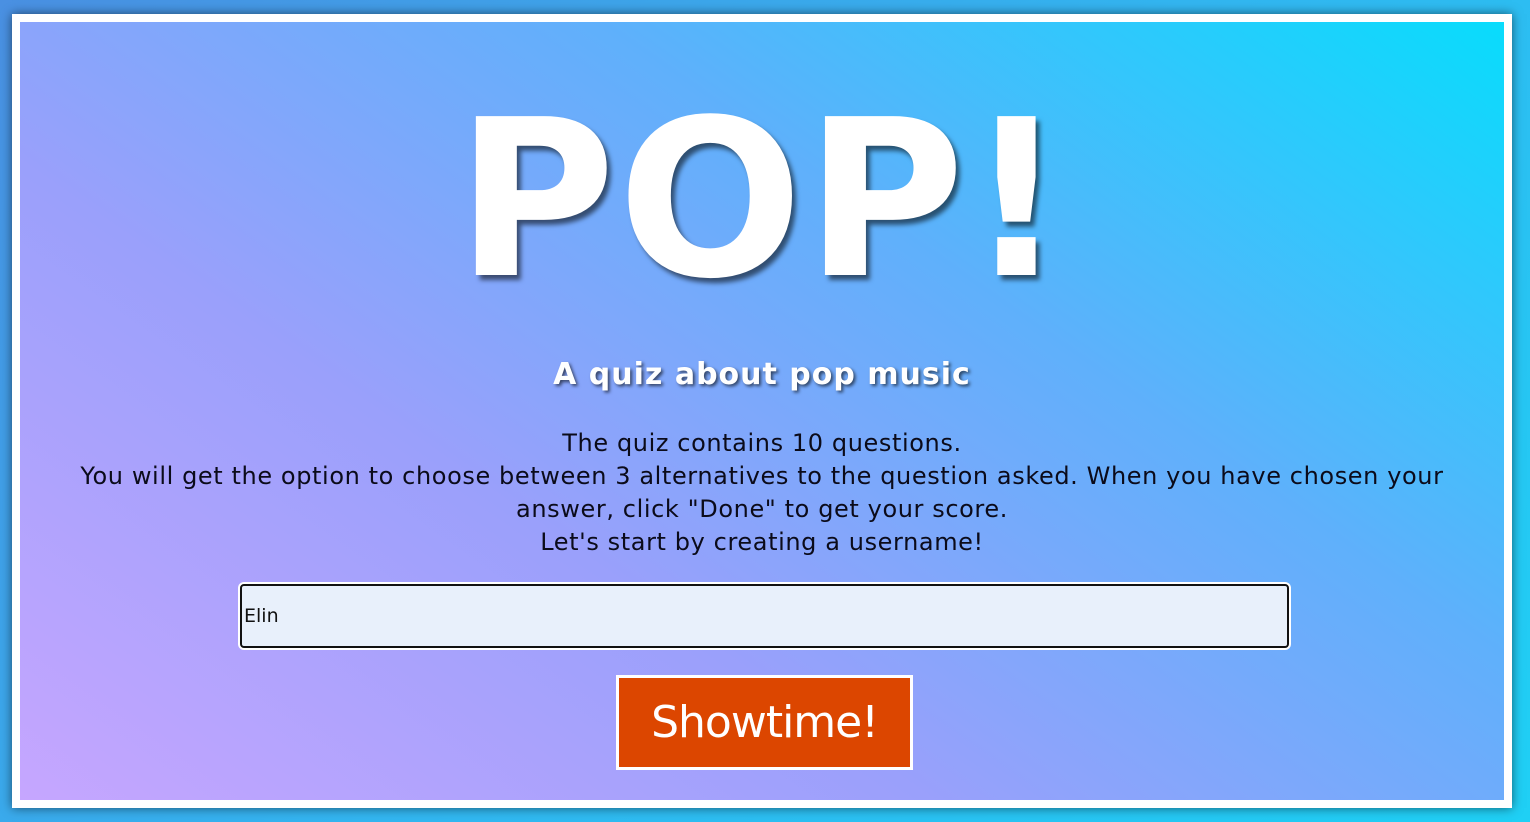 This screenshot has height=822, width=1530. Describe the element at coordinates (762, 542) in the screenshot. I see `intro-line-username-prompt: Let's start by creating a username!` at that location.